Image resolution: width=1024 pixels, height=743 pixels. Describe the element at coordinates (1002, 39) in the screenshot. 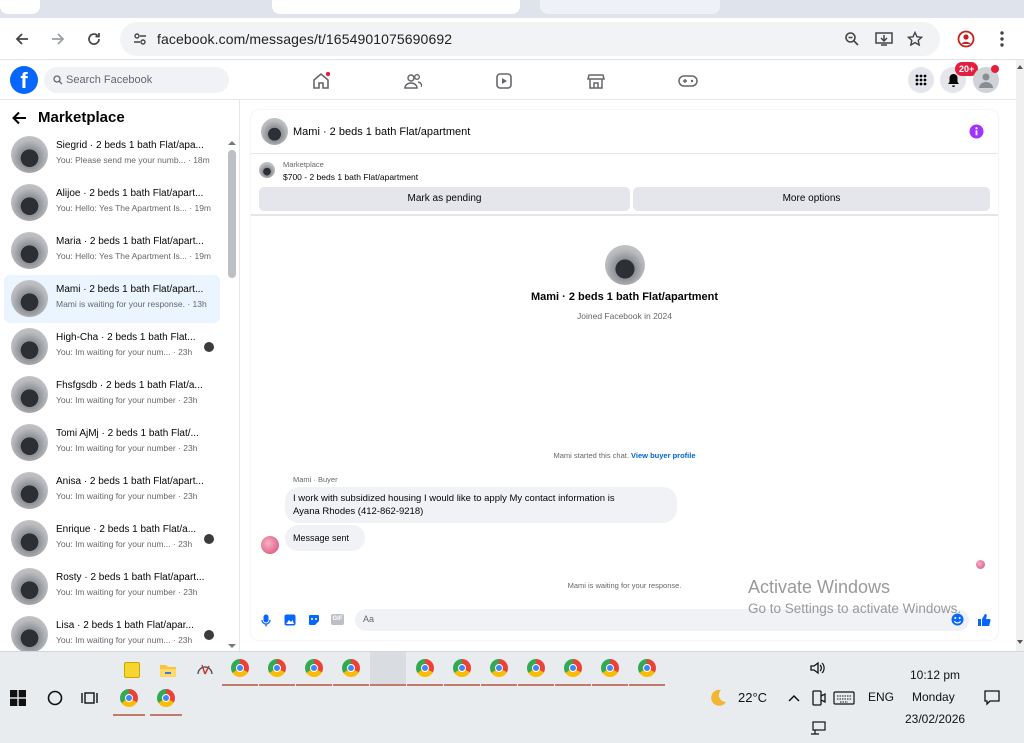

I see `browser-menu-button` at that location.